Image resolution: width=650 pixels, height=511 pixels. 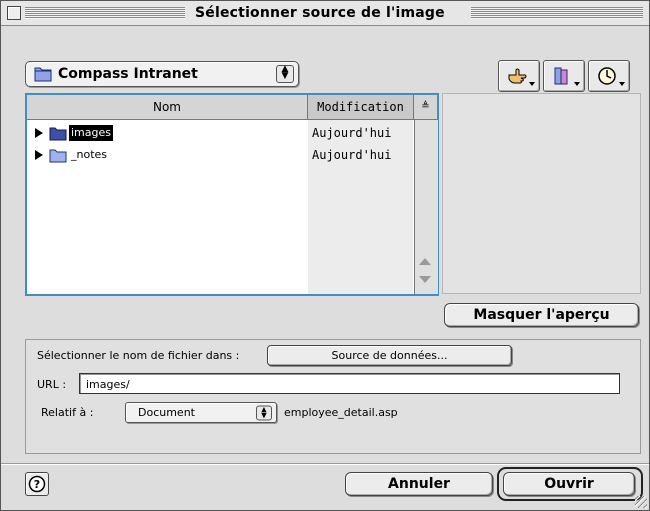 What do you see at coordinates (425, 279) in the screenshot?
I see `scroll-down-arrow-icon` at bounding box center [425, 279].